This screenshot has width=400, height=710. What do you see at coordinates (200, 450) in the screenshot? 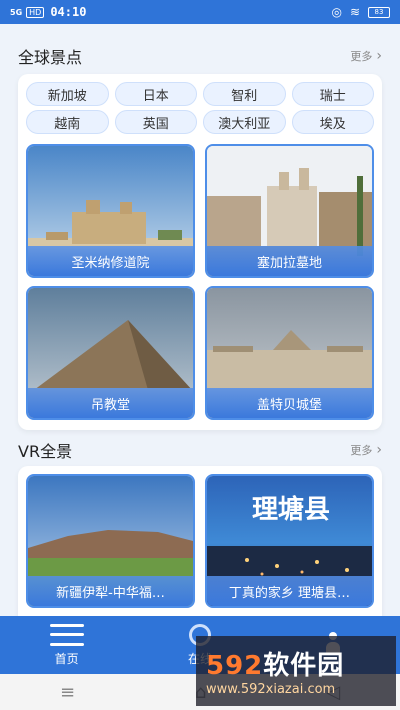
I see `vr-section-header: VR全景 更多 ›` at bounding box center [200, 450].